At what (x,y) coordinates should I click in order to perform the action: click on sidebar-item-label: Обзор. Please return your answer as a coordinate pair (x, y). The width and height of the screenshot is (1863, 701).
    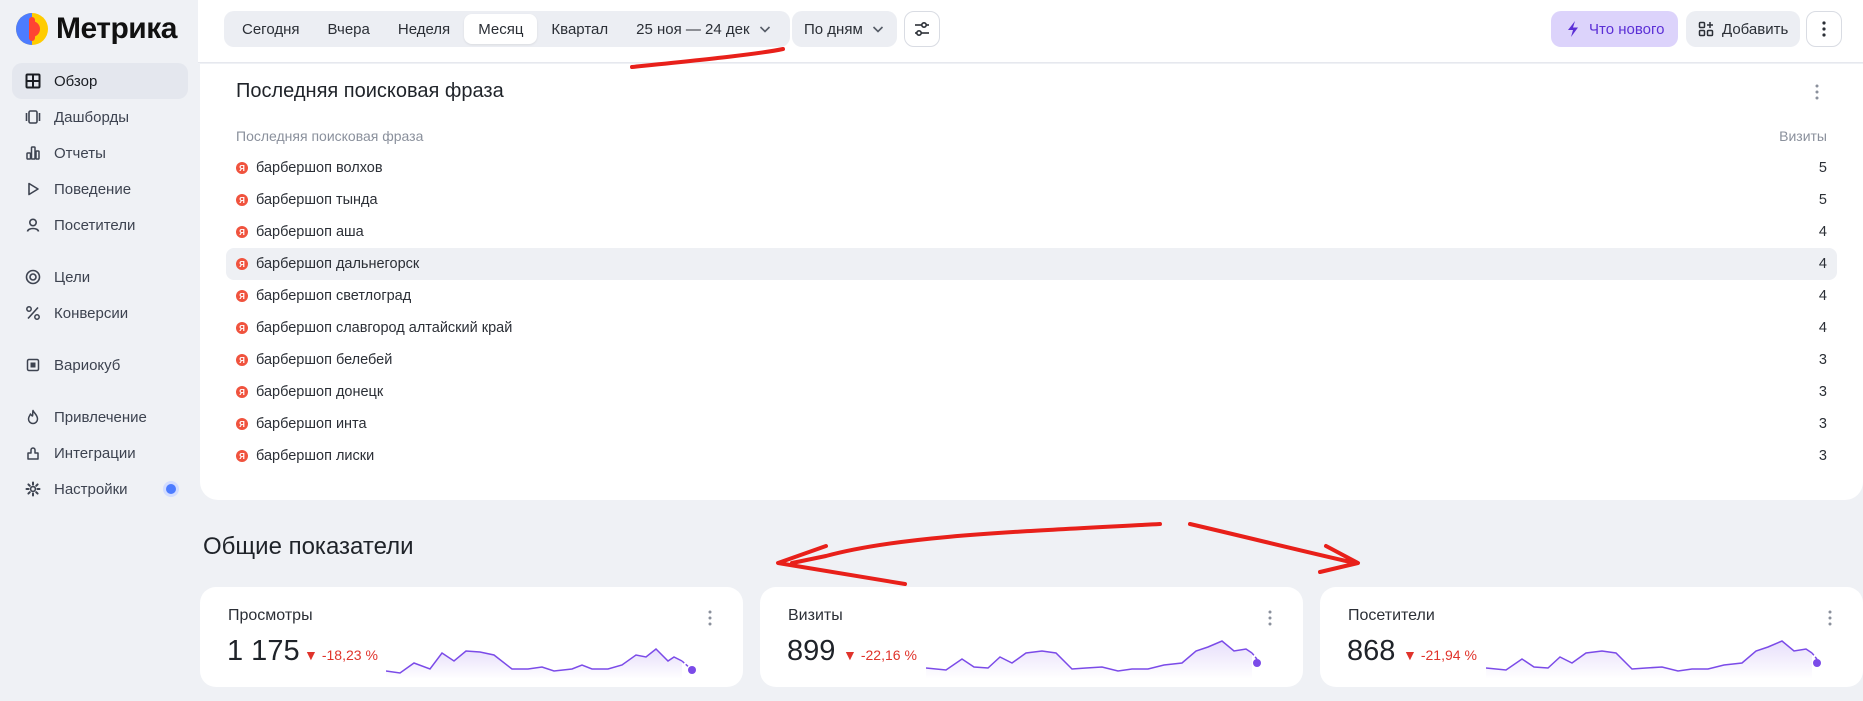
    Looking at the image, I should click on (76, 81).